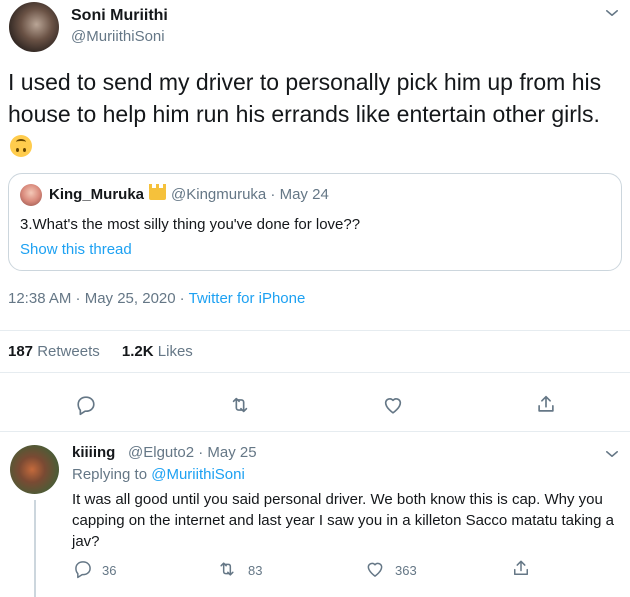 This screenshot has width=630, height=597. Describe the element at coordinates (21, 351) in the screenshot. I see `retweets-count: 187` at that location.